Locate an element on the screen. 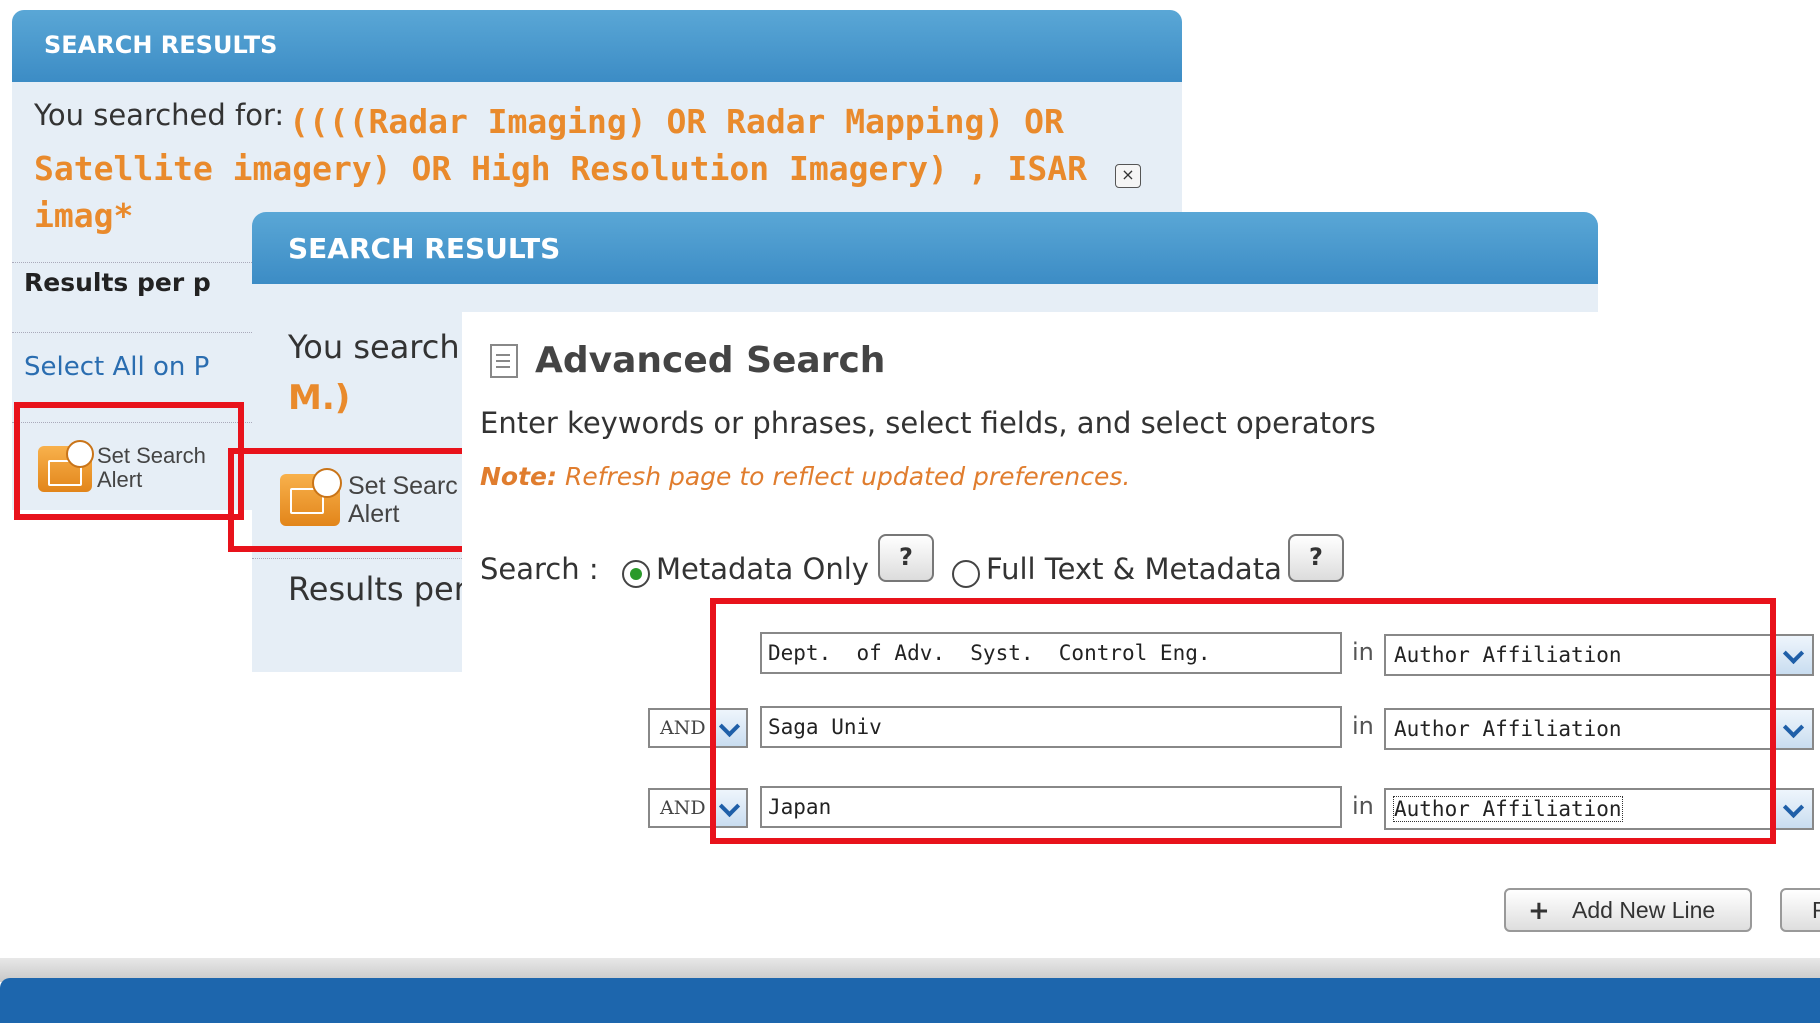 The height and width of the screenshot is (1023, 1820). close-icon: × is located at coordinates (1128, 176).